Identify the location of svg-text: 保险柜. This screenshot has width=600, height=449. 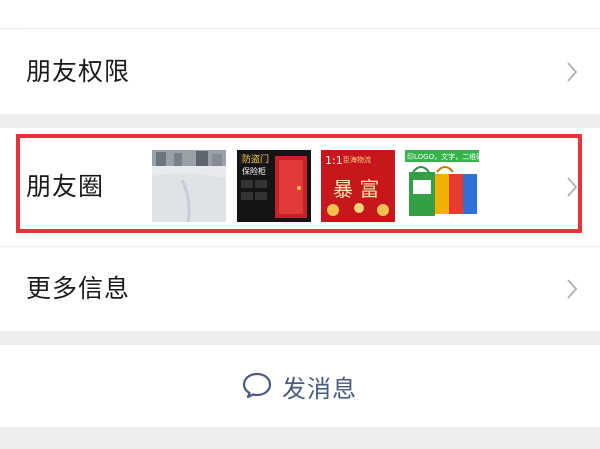
(254, 171).